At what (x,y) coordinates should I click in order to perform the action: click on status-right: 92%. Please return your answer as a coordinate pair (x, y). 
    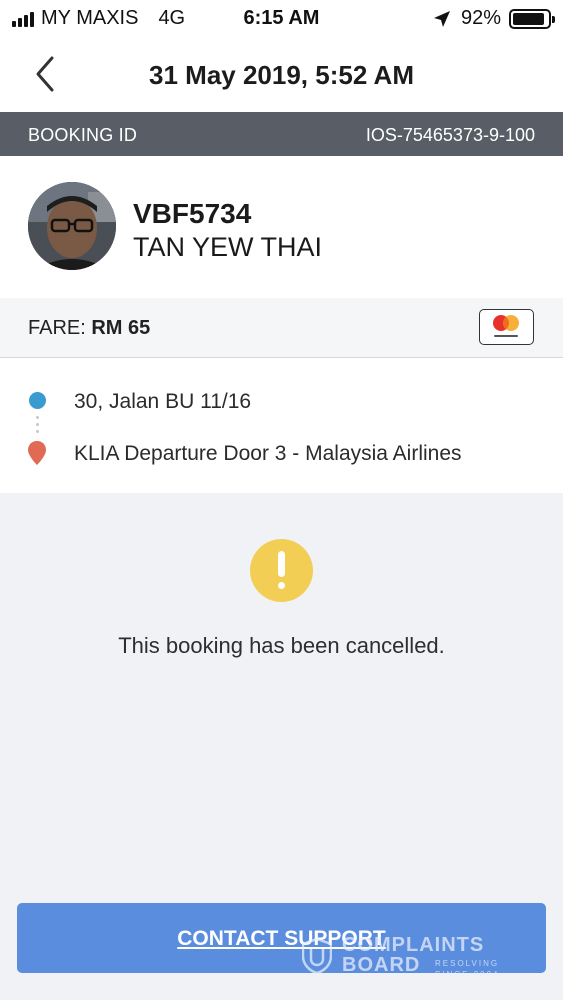
    Looking at the image, I should click on (494, 18).